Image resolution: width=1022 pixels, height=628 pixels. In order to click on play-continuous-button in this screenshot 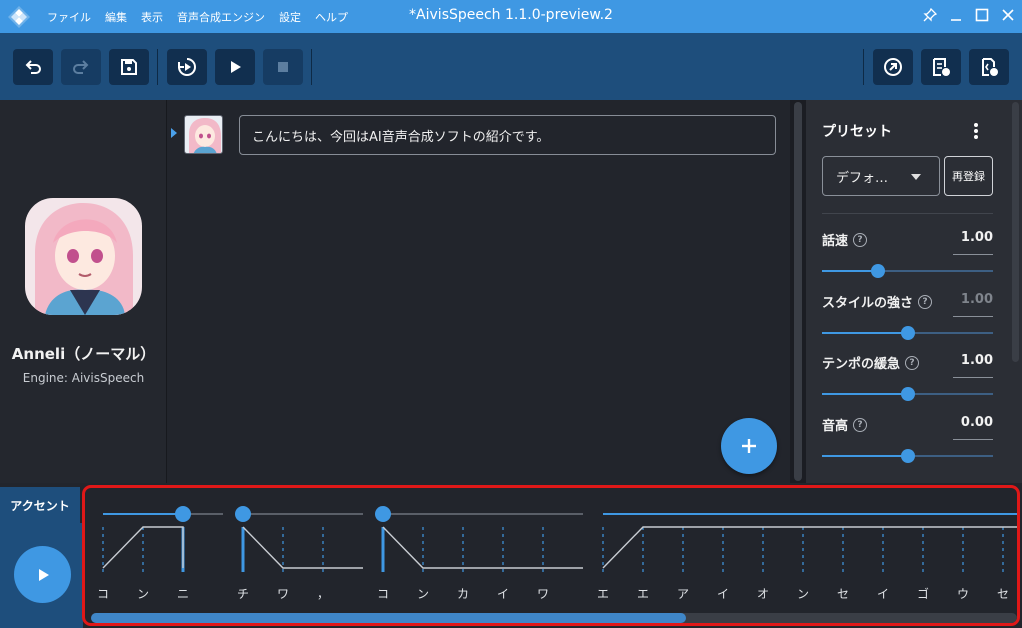, I will do `click(187, 67)`.